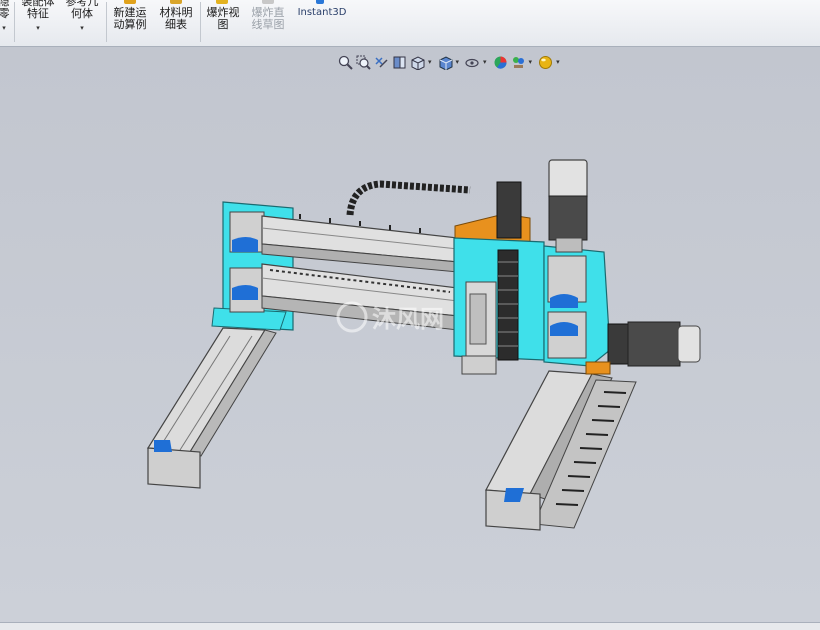 Image resolution: width=820 pixels, height=630 pixels. What do you see at coordinates (577, 306) in the screenshot?
I see `right-end-plate` at bounding box center [577, 306].